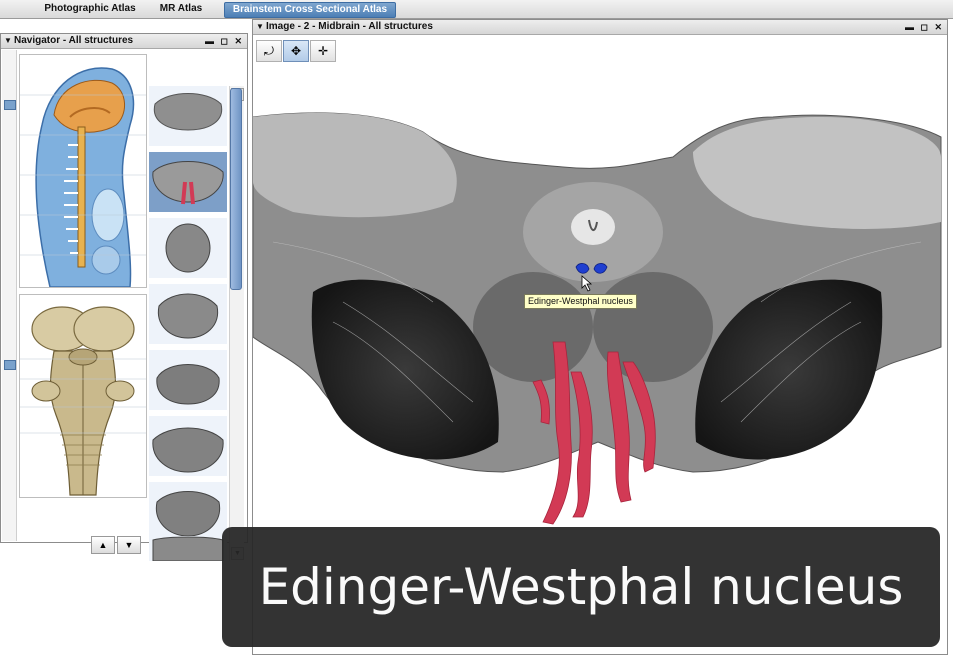  What do you see at coordinates (10, 365) in the screenshot?
I see `brainstem-level-marker-icon` at bounding box center [10, 365].